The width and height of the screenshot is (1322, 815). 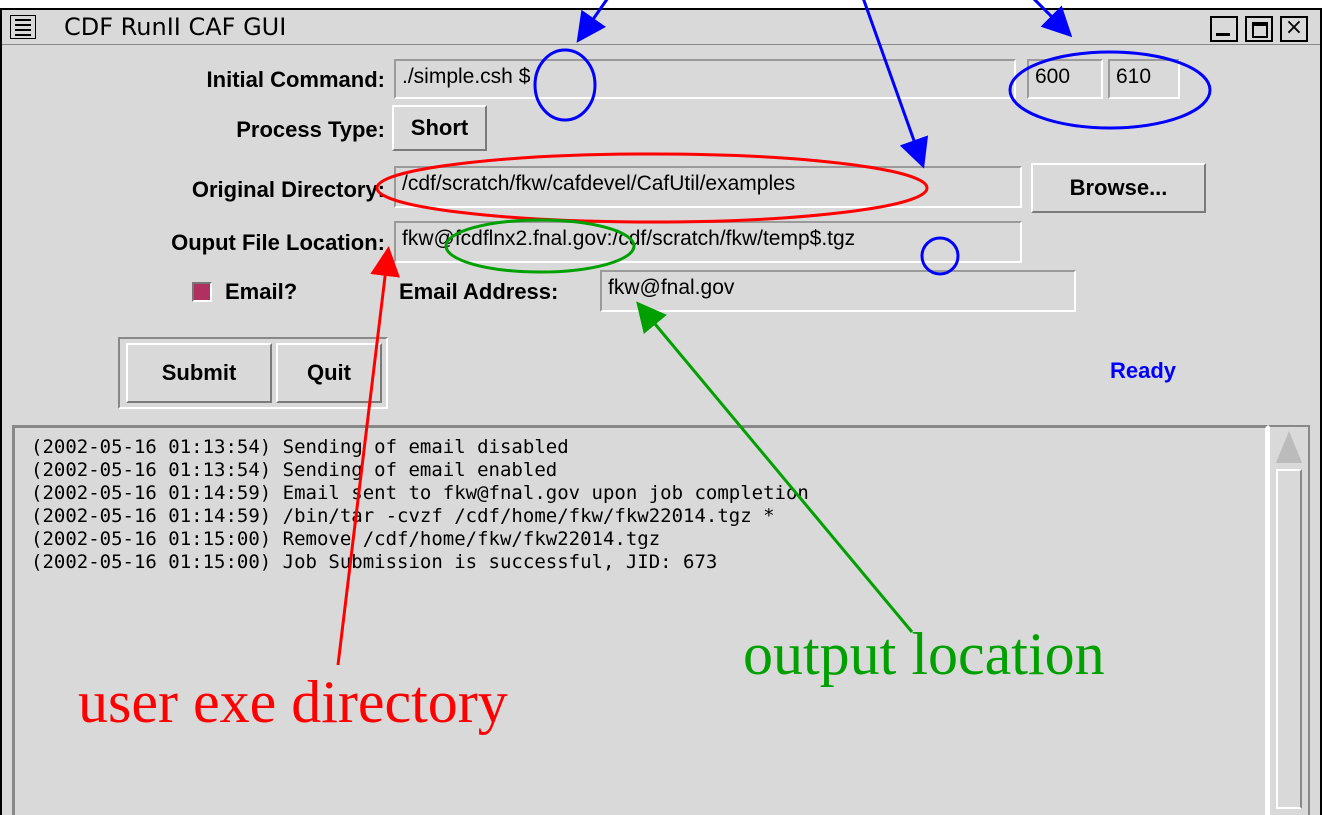 What do you see at coordinates (479, 291) in the screenshot?
I see `email-address-label: Email Address:` at bounding box center [479, 291].